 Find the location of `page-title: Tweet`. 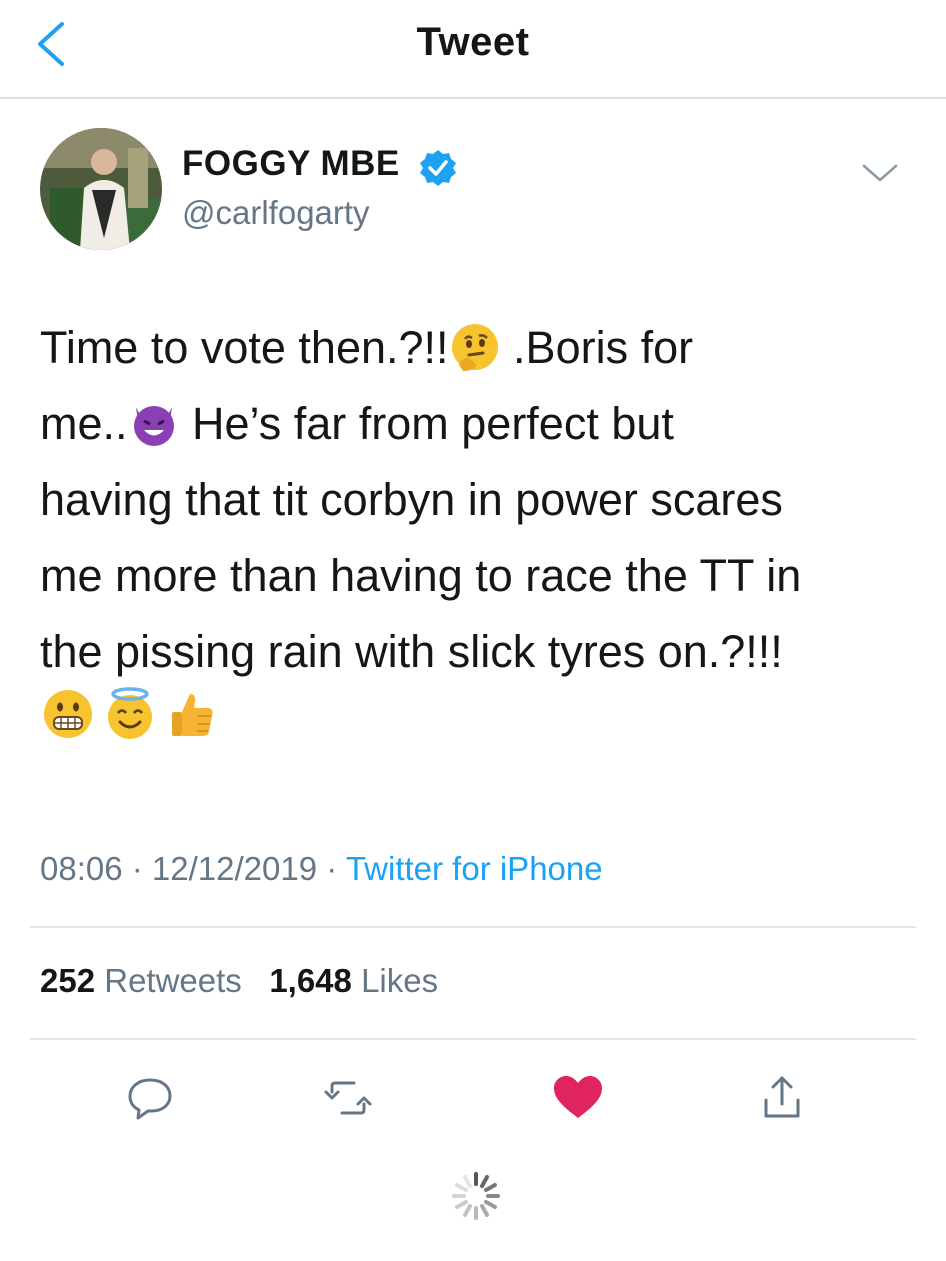

page-title: Tweet is located at coordinates (473, 42).